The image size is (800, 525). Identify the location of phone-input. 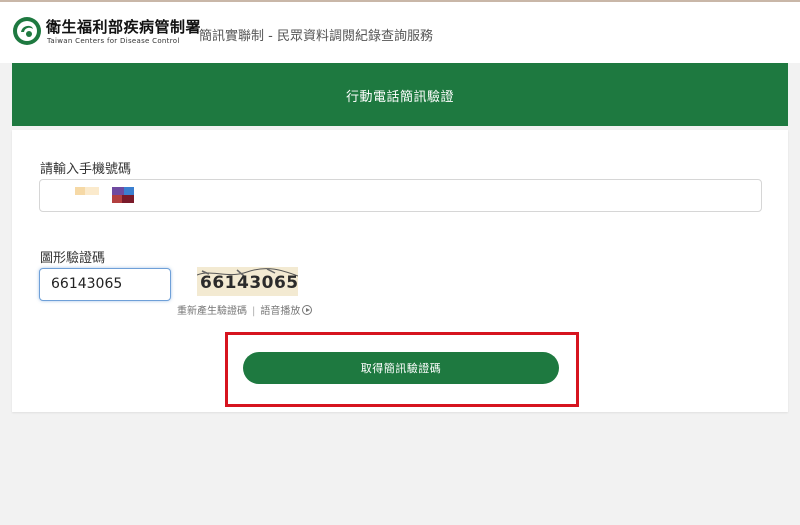
(400, 195).